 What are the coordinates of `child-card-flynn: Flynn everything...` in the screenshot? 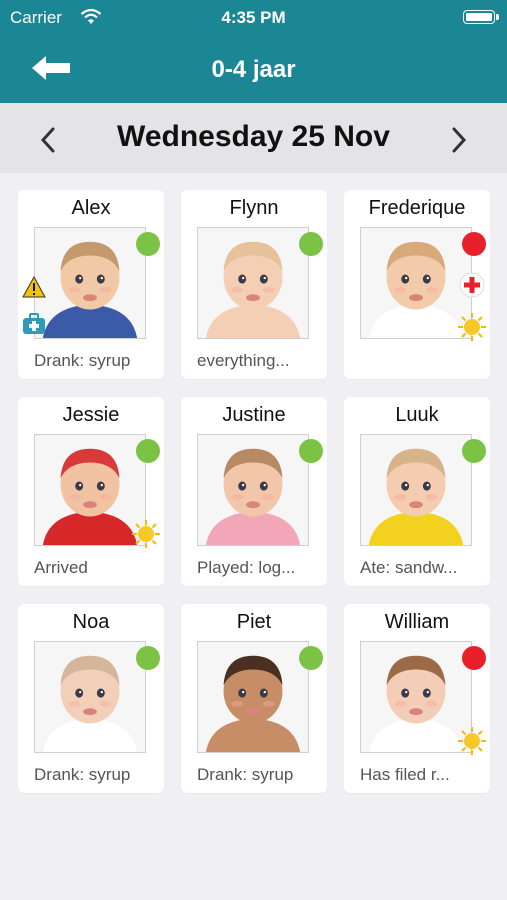 It's located at (254, 284).